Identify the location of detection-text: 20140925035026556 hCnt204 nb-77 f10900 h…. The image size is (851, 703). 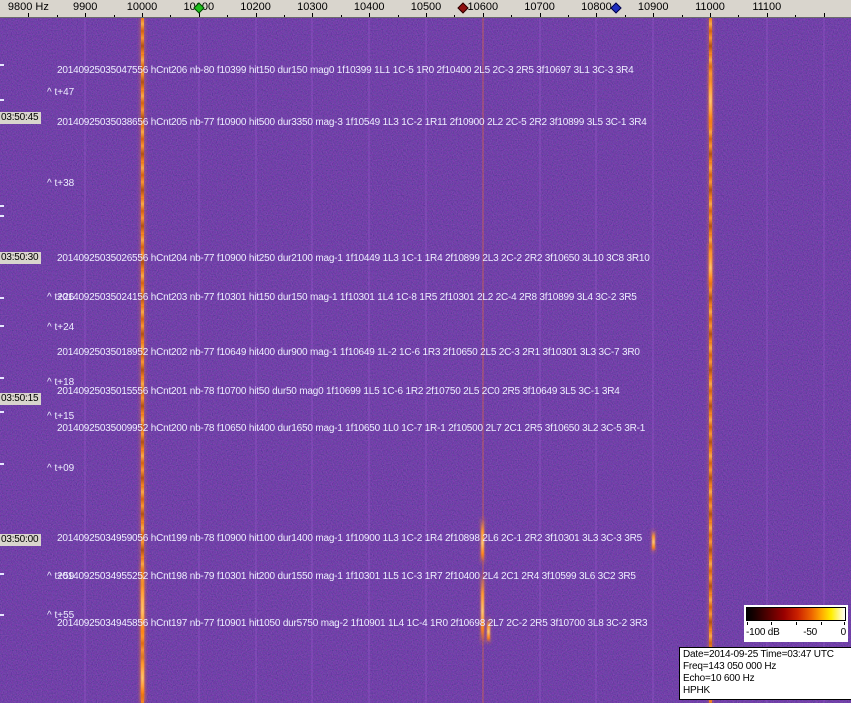
(353, 258).